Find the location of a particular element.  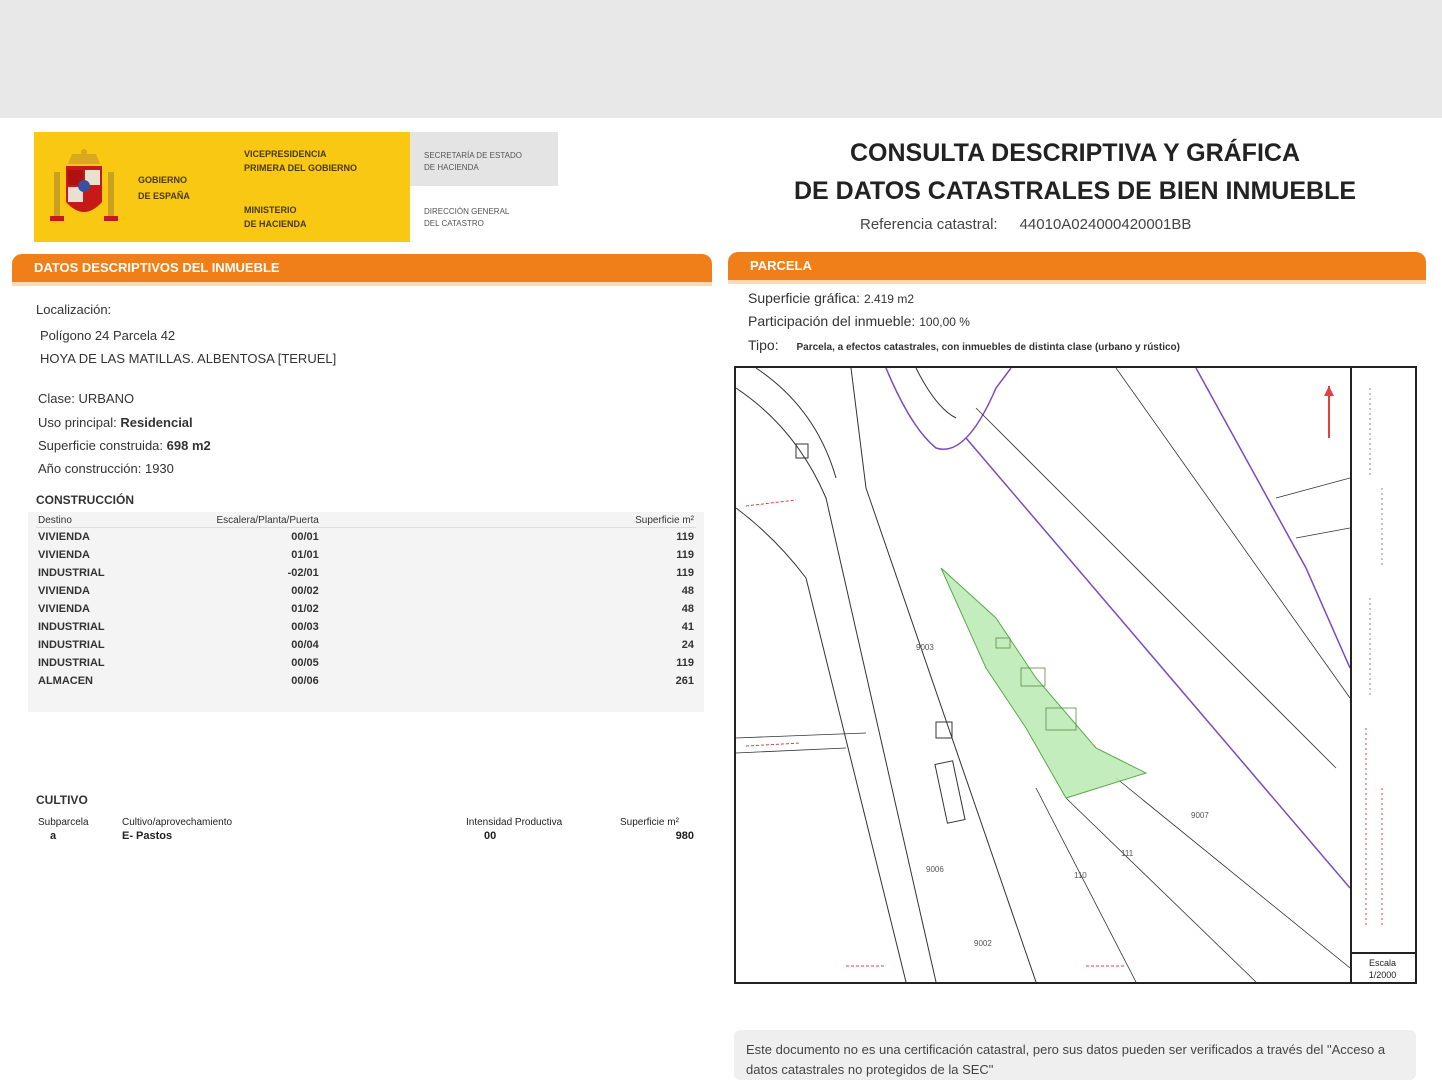

superficie-value: 2.419 m2 is located at coordinates (888, 299).